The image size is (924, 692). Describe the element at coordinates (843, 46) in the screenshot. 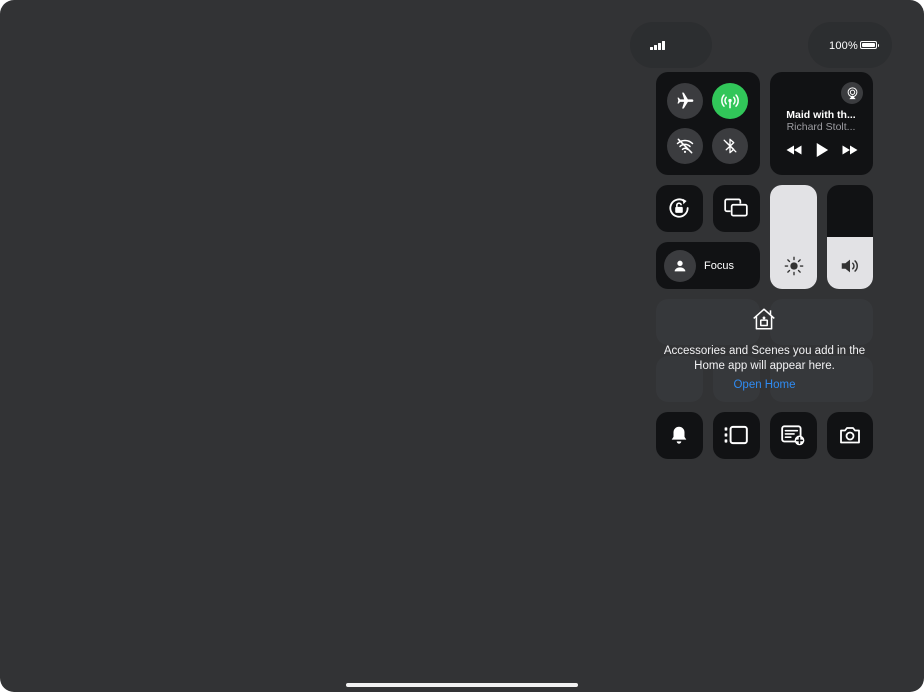

I see `battery-percent: 100%` at that location.